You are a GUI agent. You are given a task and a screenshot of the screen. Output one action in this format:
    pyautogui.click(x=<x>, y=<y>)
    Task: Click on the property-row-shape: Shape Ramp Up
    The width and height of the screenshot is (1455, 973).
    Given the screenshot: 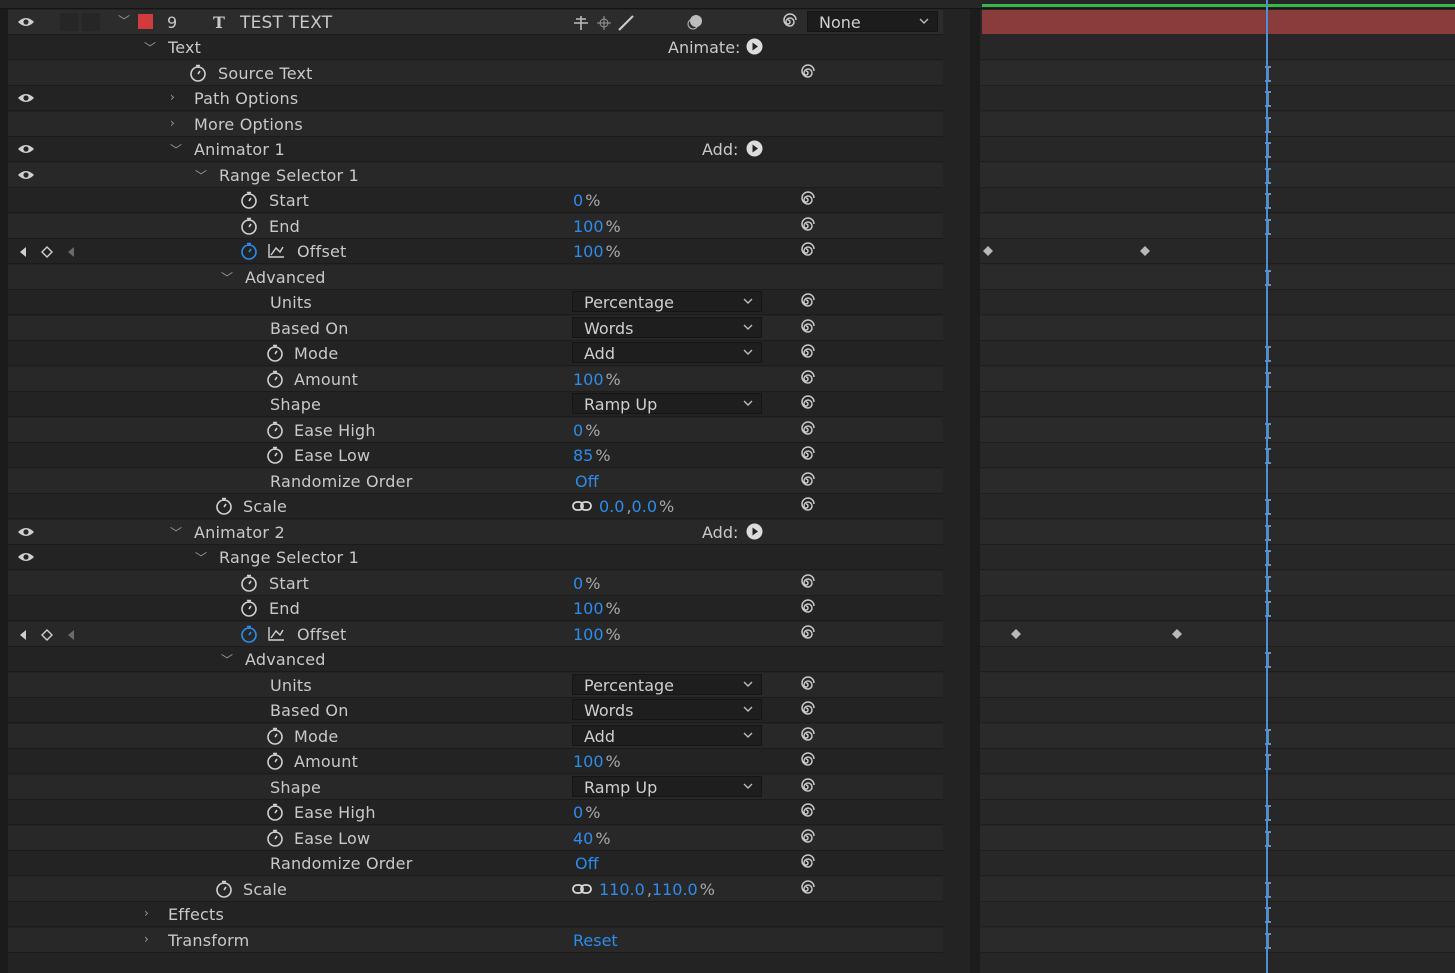 What is the action you would take?
    pyautogui.click(x=475, y=787)
    